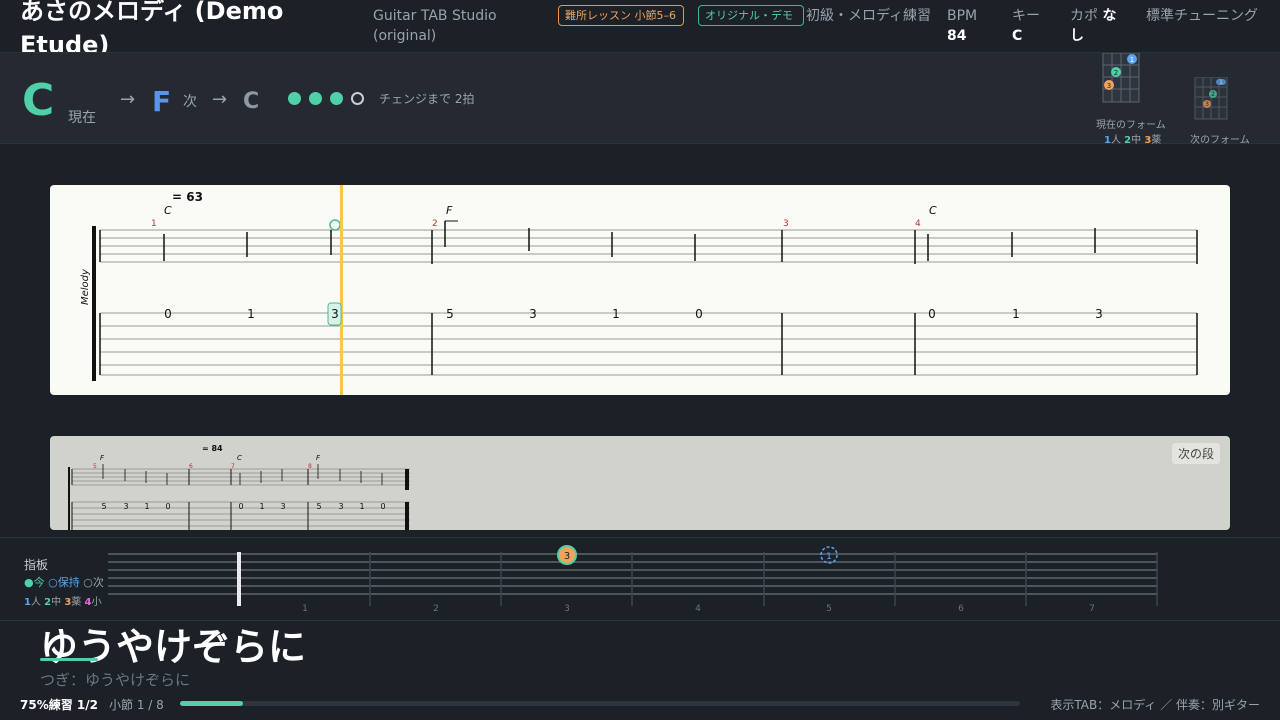 This screenshot has height=720, width=1280. What do you see at coordinates (239, 579) in the screenshot?
I see `nut` at bounding box center [239, 579].